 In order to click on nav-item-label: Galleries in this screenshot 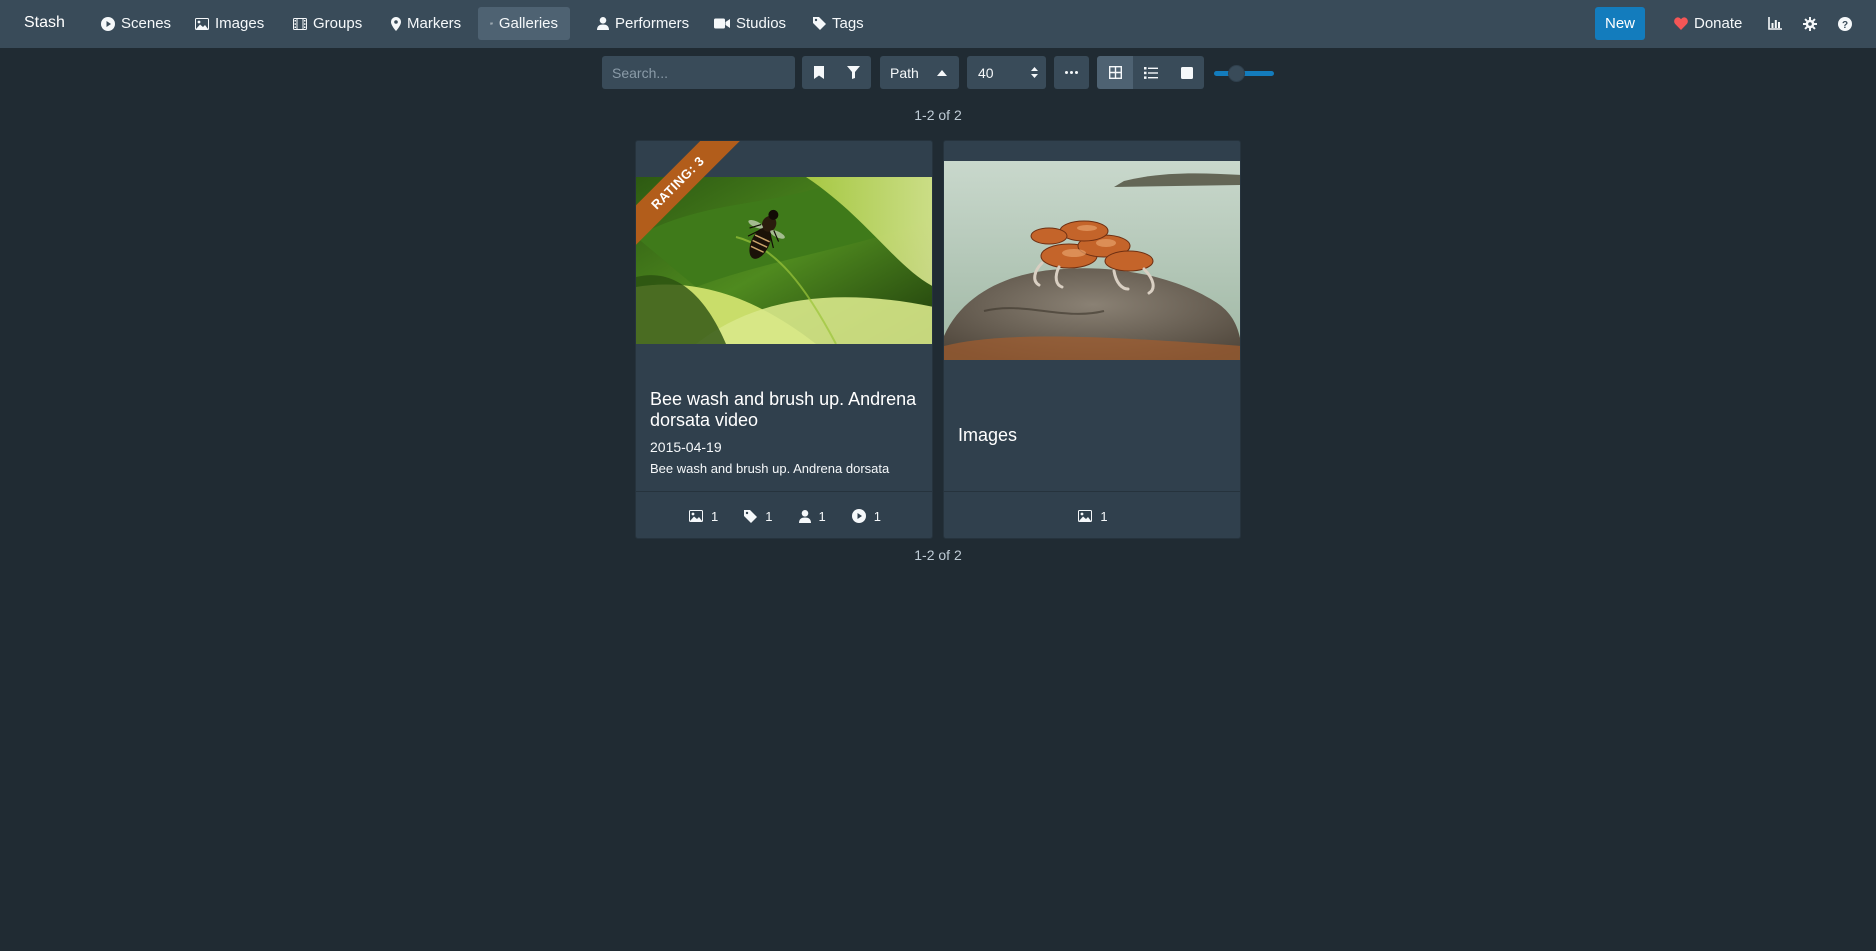, I will do `click(528, 23)`.